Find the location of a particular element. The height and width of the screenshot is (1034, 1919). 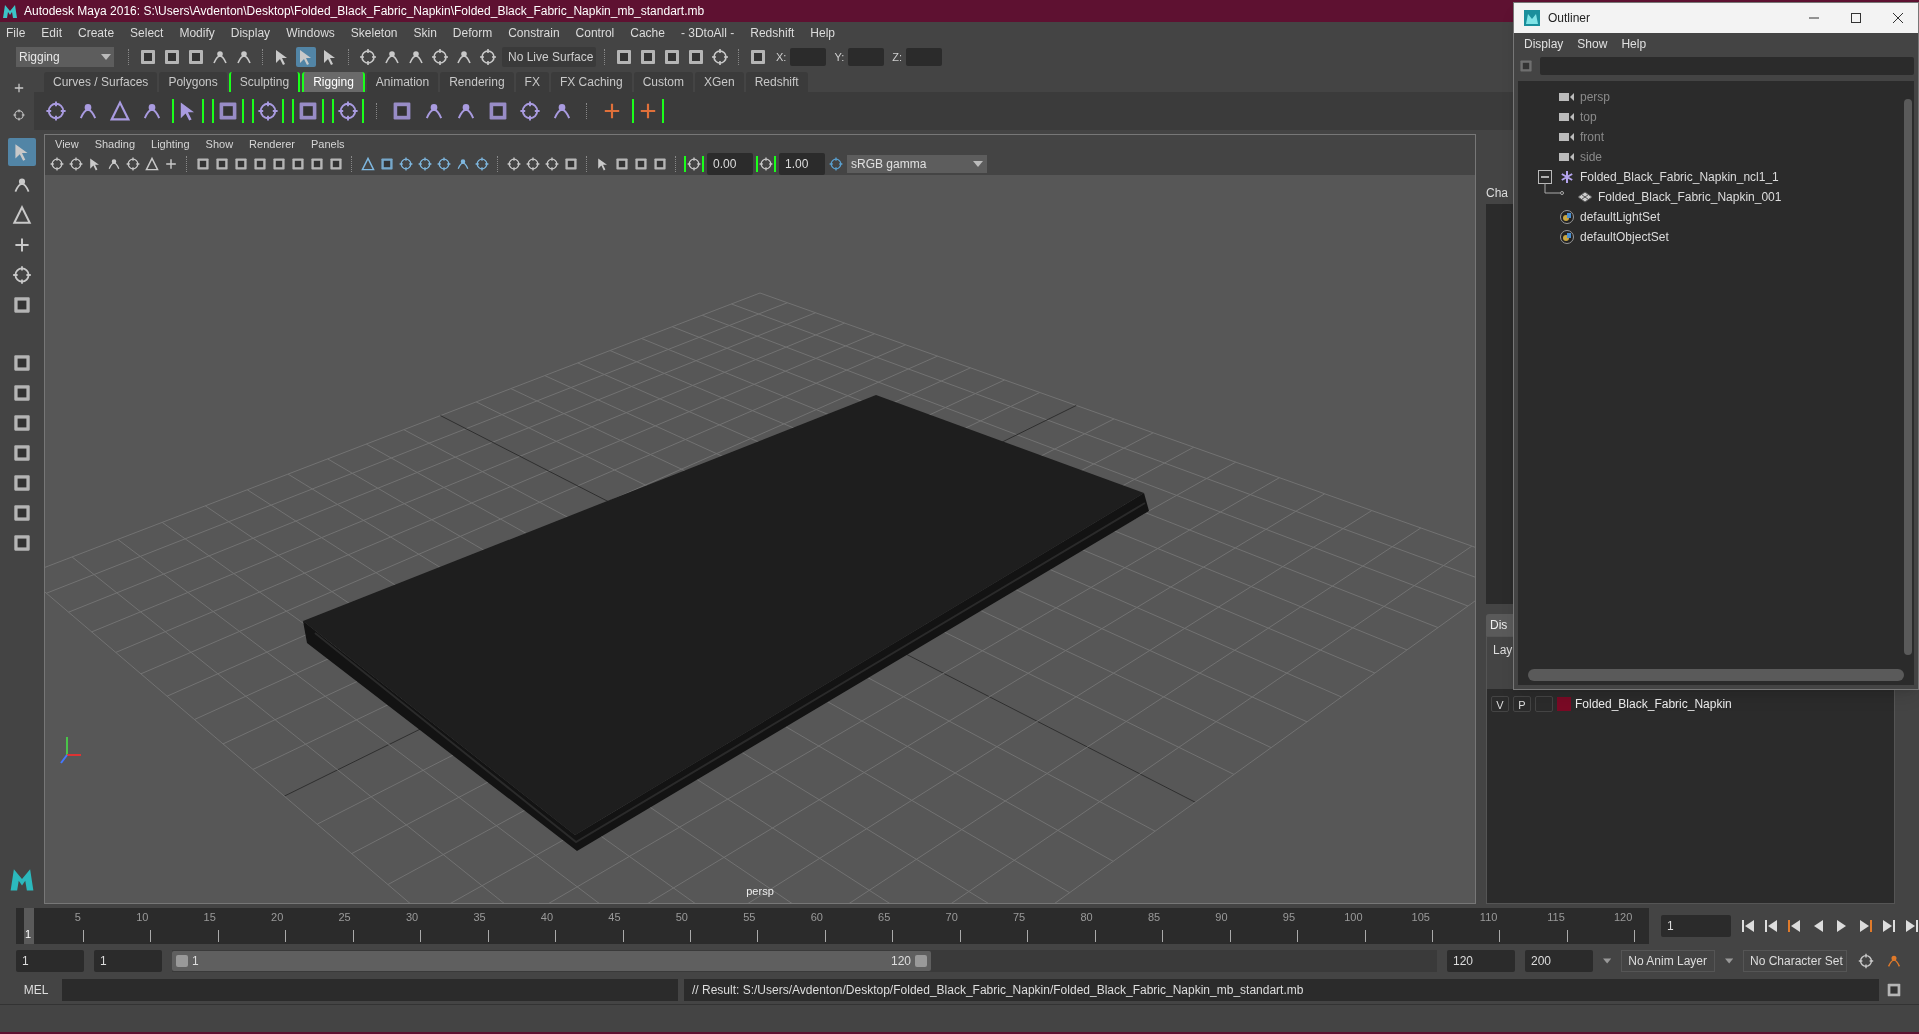

menu-item: Control is located at coordinates (595, 33).